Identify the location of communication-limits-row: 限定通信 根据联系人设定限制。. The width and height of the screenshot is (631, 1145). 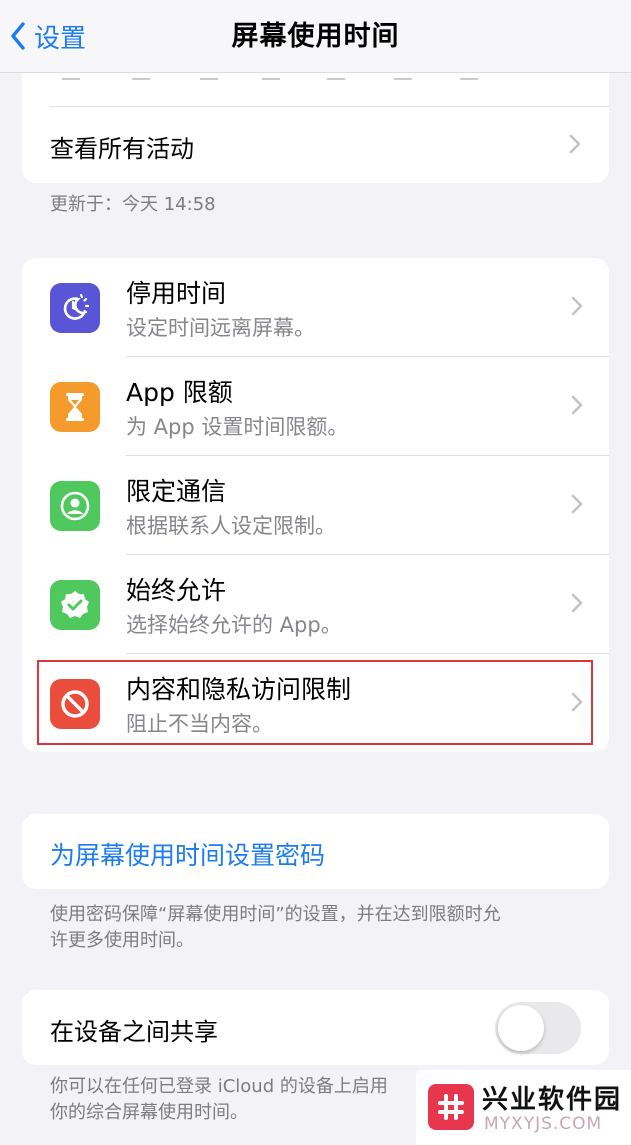
(315, 505).